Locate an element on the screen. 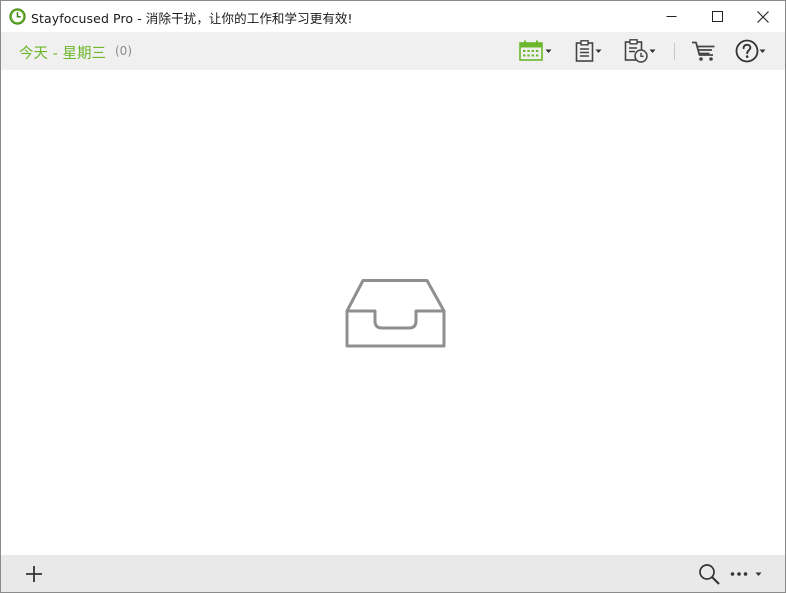 The image size is (786, 593). title-bar: Stayfocused Pro - 消除干扰，让你的工作和学习更有效! is located at coordinates (393, 16).